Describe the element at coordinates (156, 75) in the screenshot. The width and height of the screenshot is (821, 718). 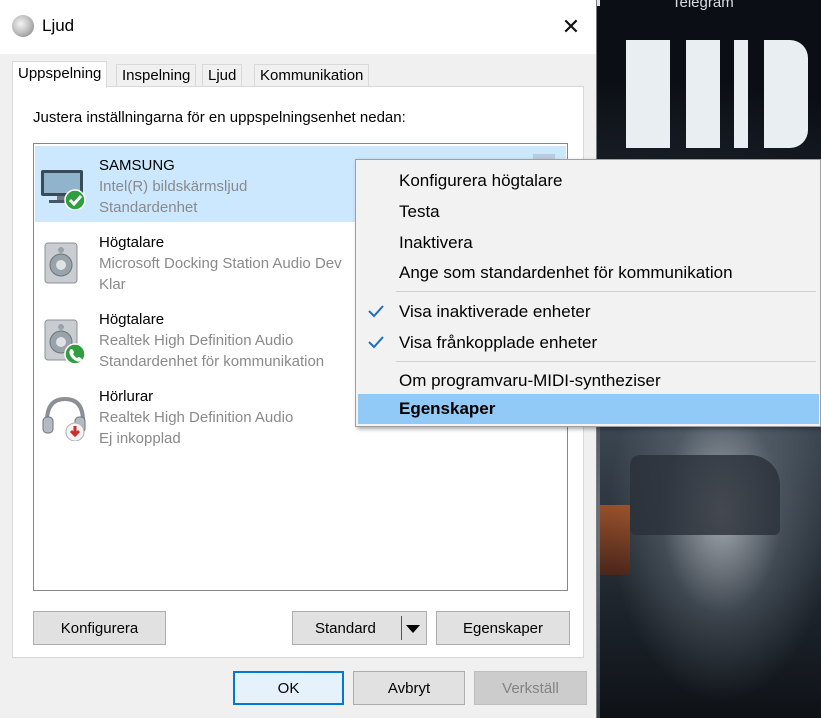
I see `tab-recording: Inspelning` at that location.